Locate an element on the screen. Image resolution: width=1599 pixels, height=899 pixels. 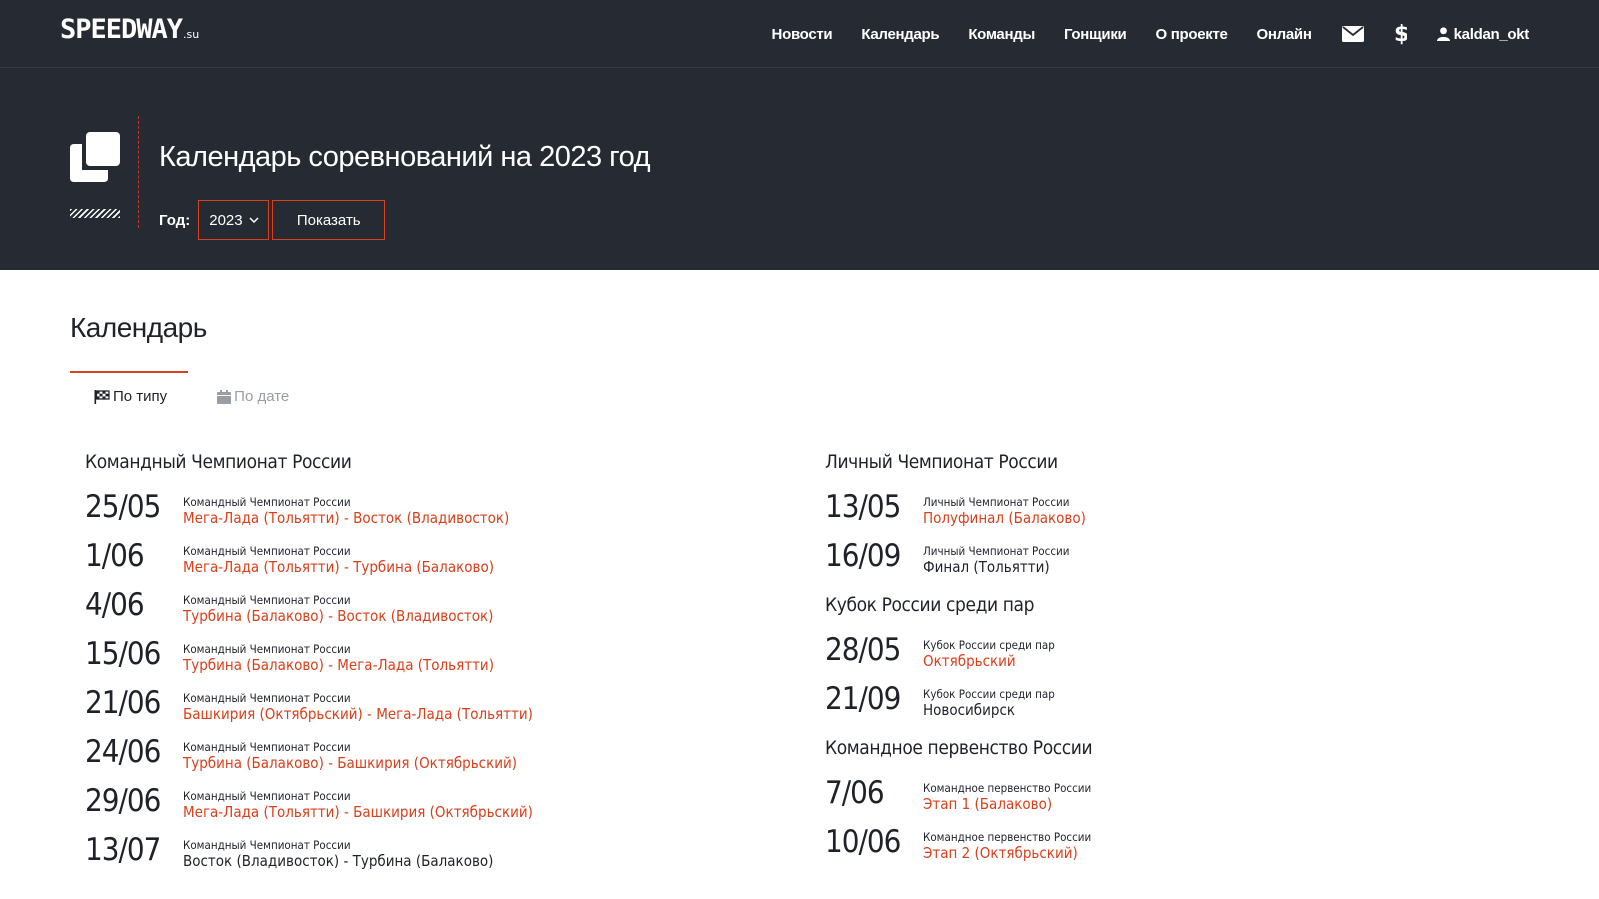
year-filter-form: Год: 2023 Показать is located at coordinates (272, 220).